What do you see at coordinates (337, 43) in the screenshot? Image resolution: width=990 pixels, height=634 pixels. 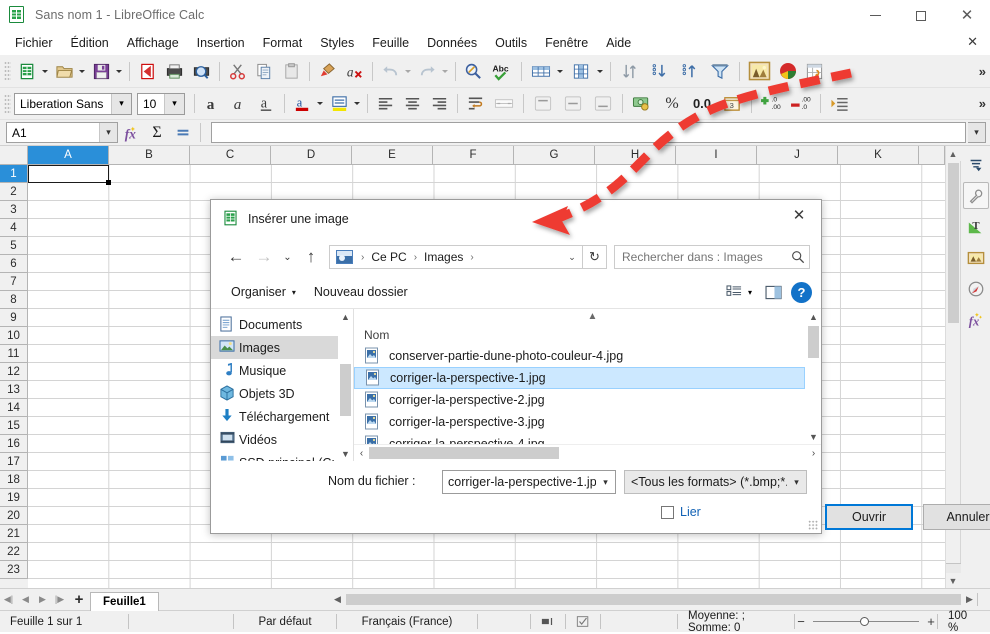 I see `menu-styles: Styles` at bounding box center [337, 43].